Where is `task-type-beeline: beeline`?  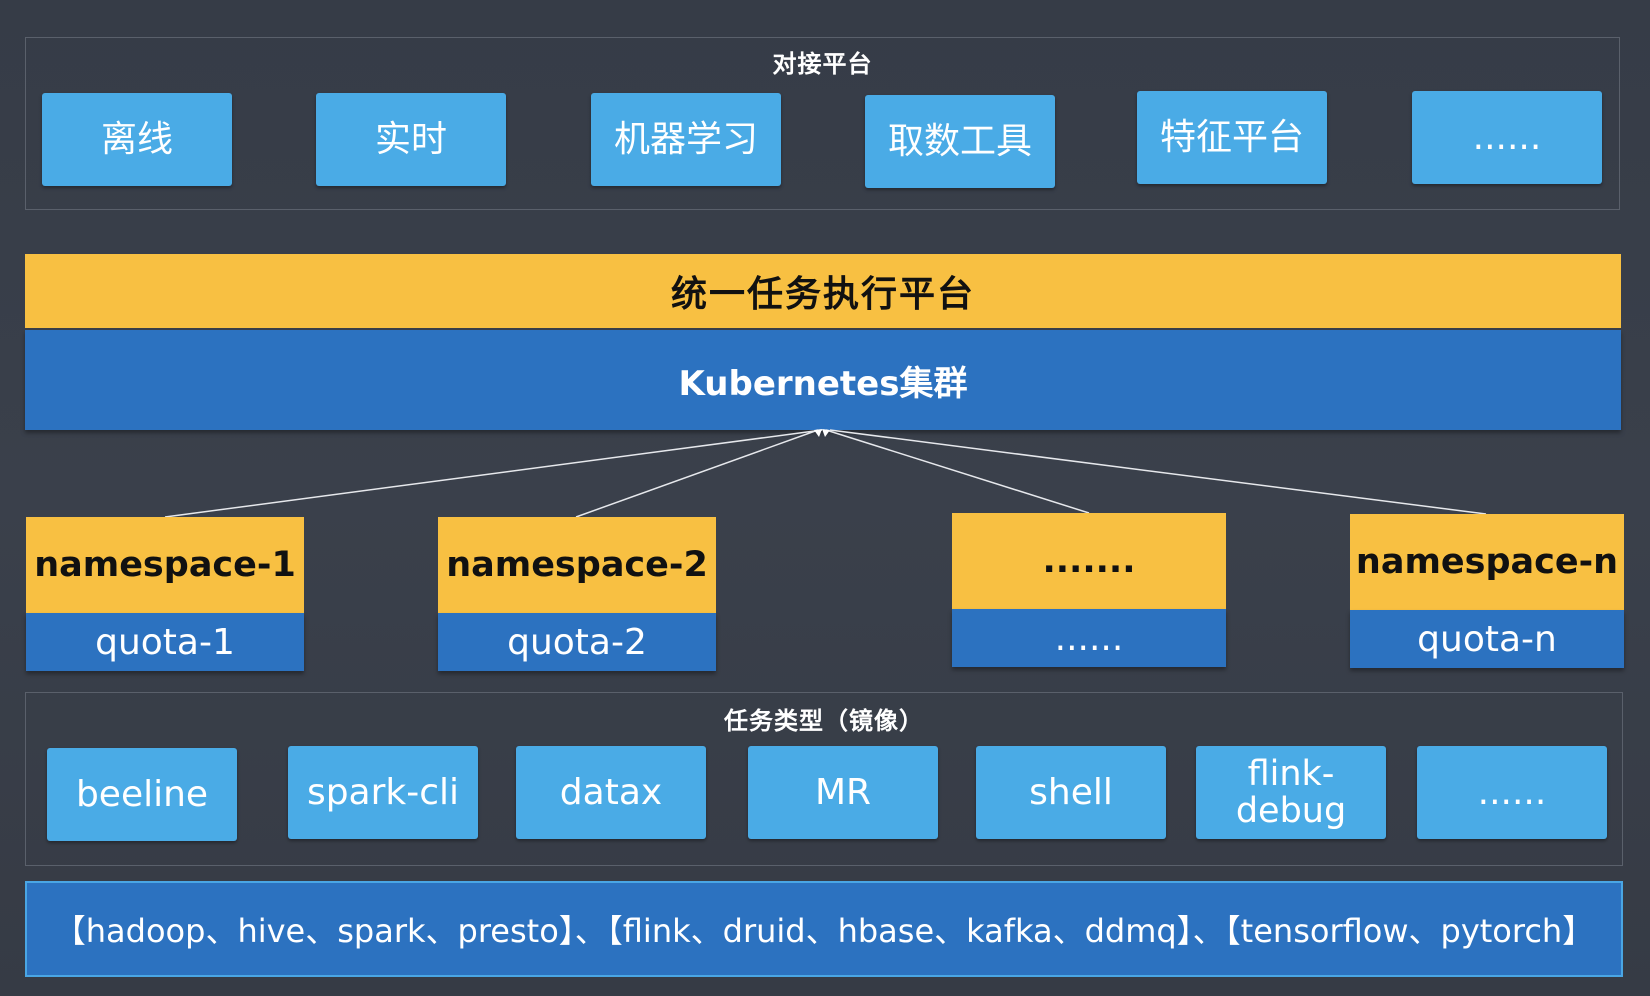 task-type-beeline: beeline is located at coordinates (142, 794).